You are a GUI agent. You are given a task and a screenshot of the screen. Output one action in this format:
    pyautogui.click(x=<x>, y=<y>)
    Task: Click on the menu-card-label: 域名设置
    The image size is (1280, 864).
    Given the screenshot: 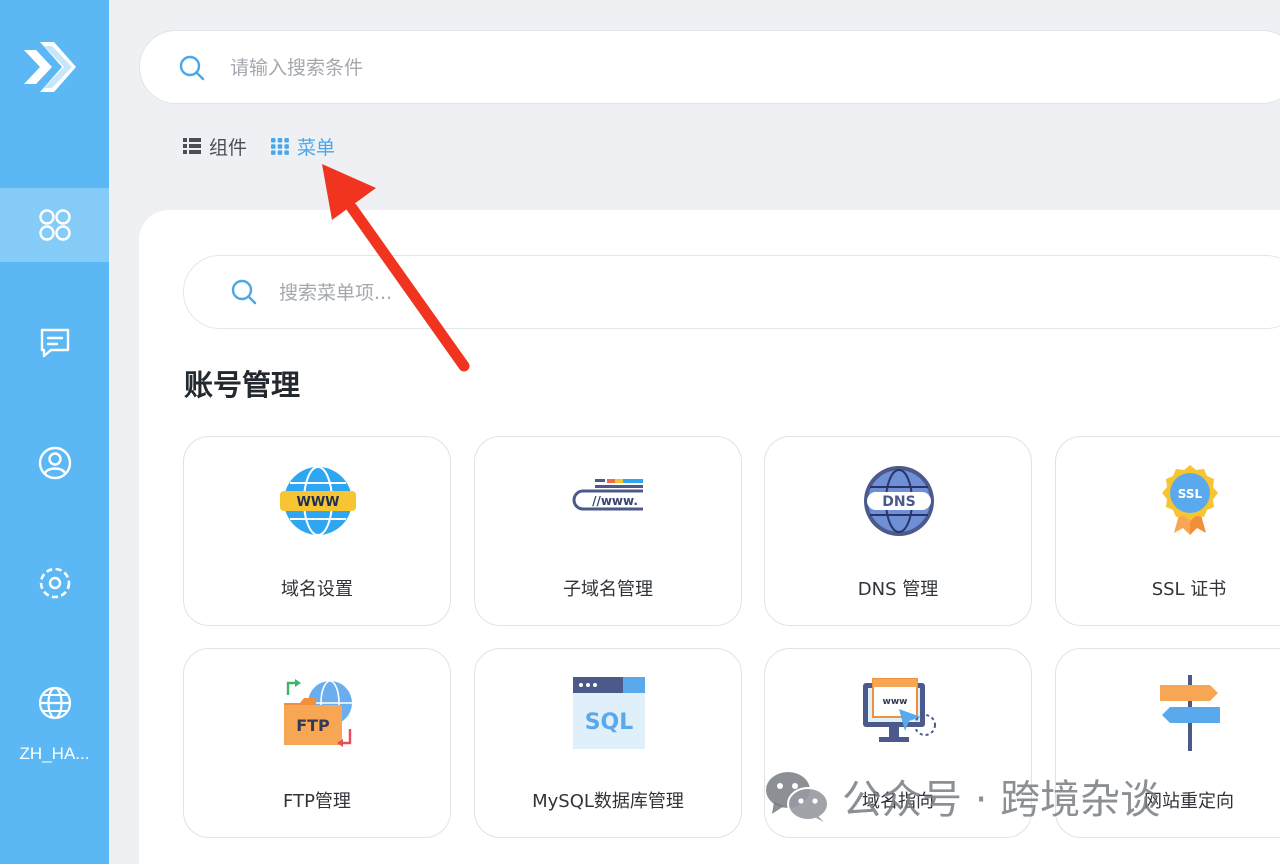 What is the action you would take?
    pyautogui.click(x=317, y=589)
    